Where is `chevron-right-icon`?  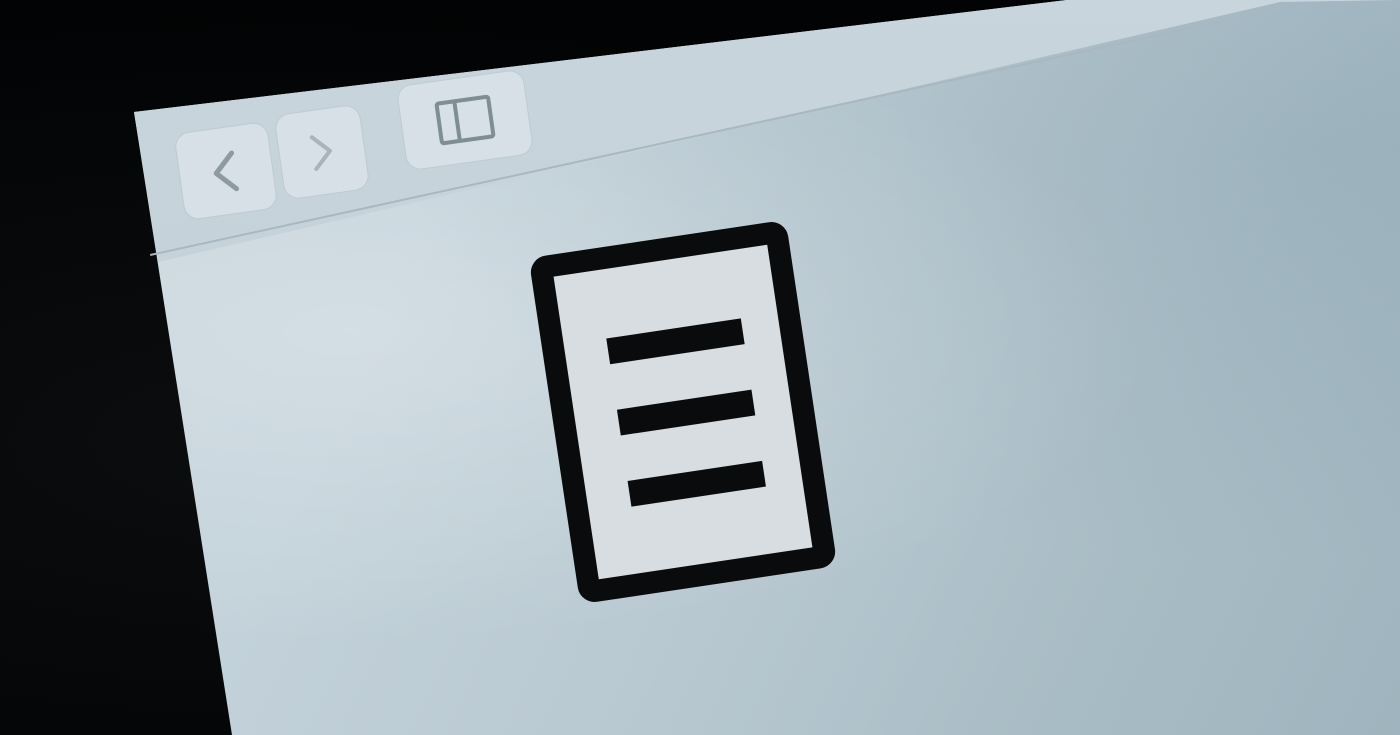
chevron-right-icon is located at coordinates (320, 153).